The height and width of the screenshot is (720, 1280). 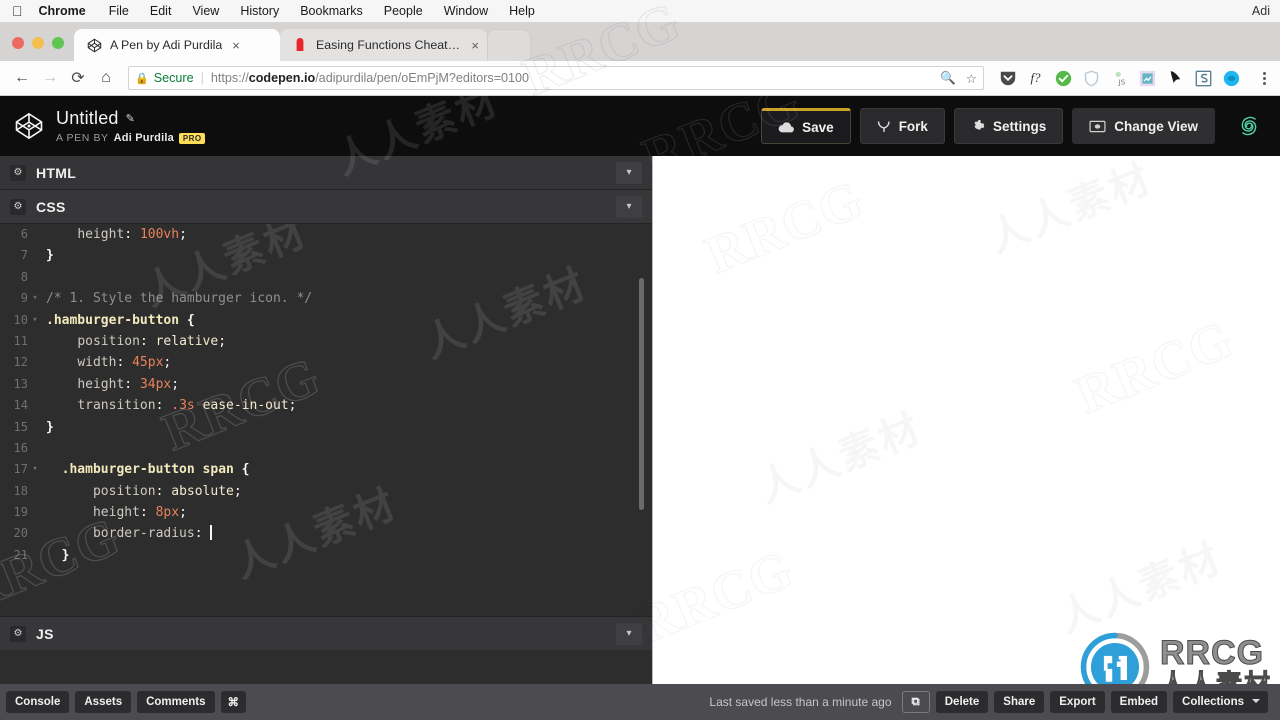 I want to click on comments-button: Comments, so click(x=176, y=702).